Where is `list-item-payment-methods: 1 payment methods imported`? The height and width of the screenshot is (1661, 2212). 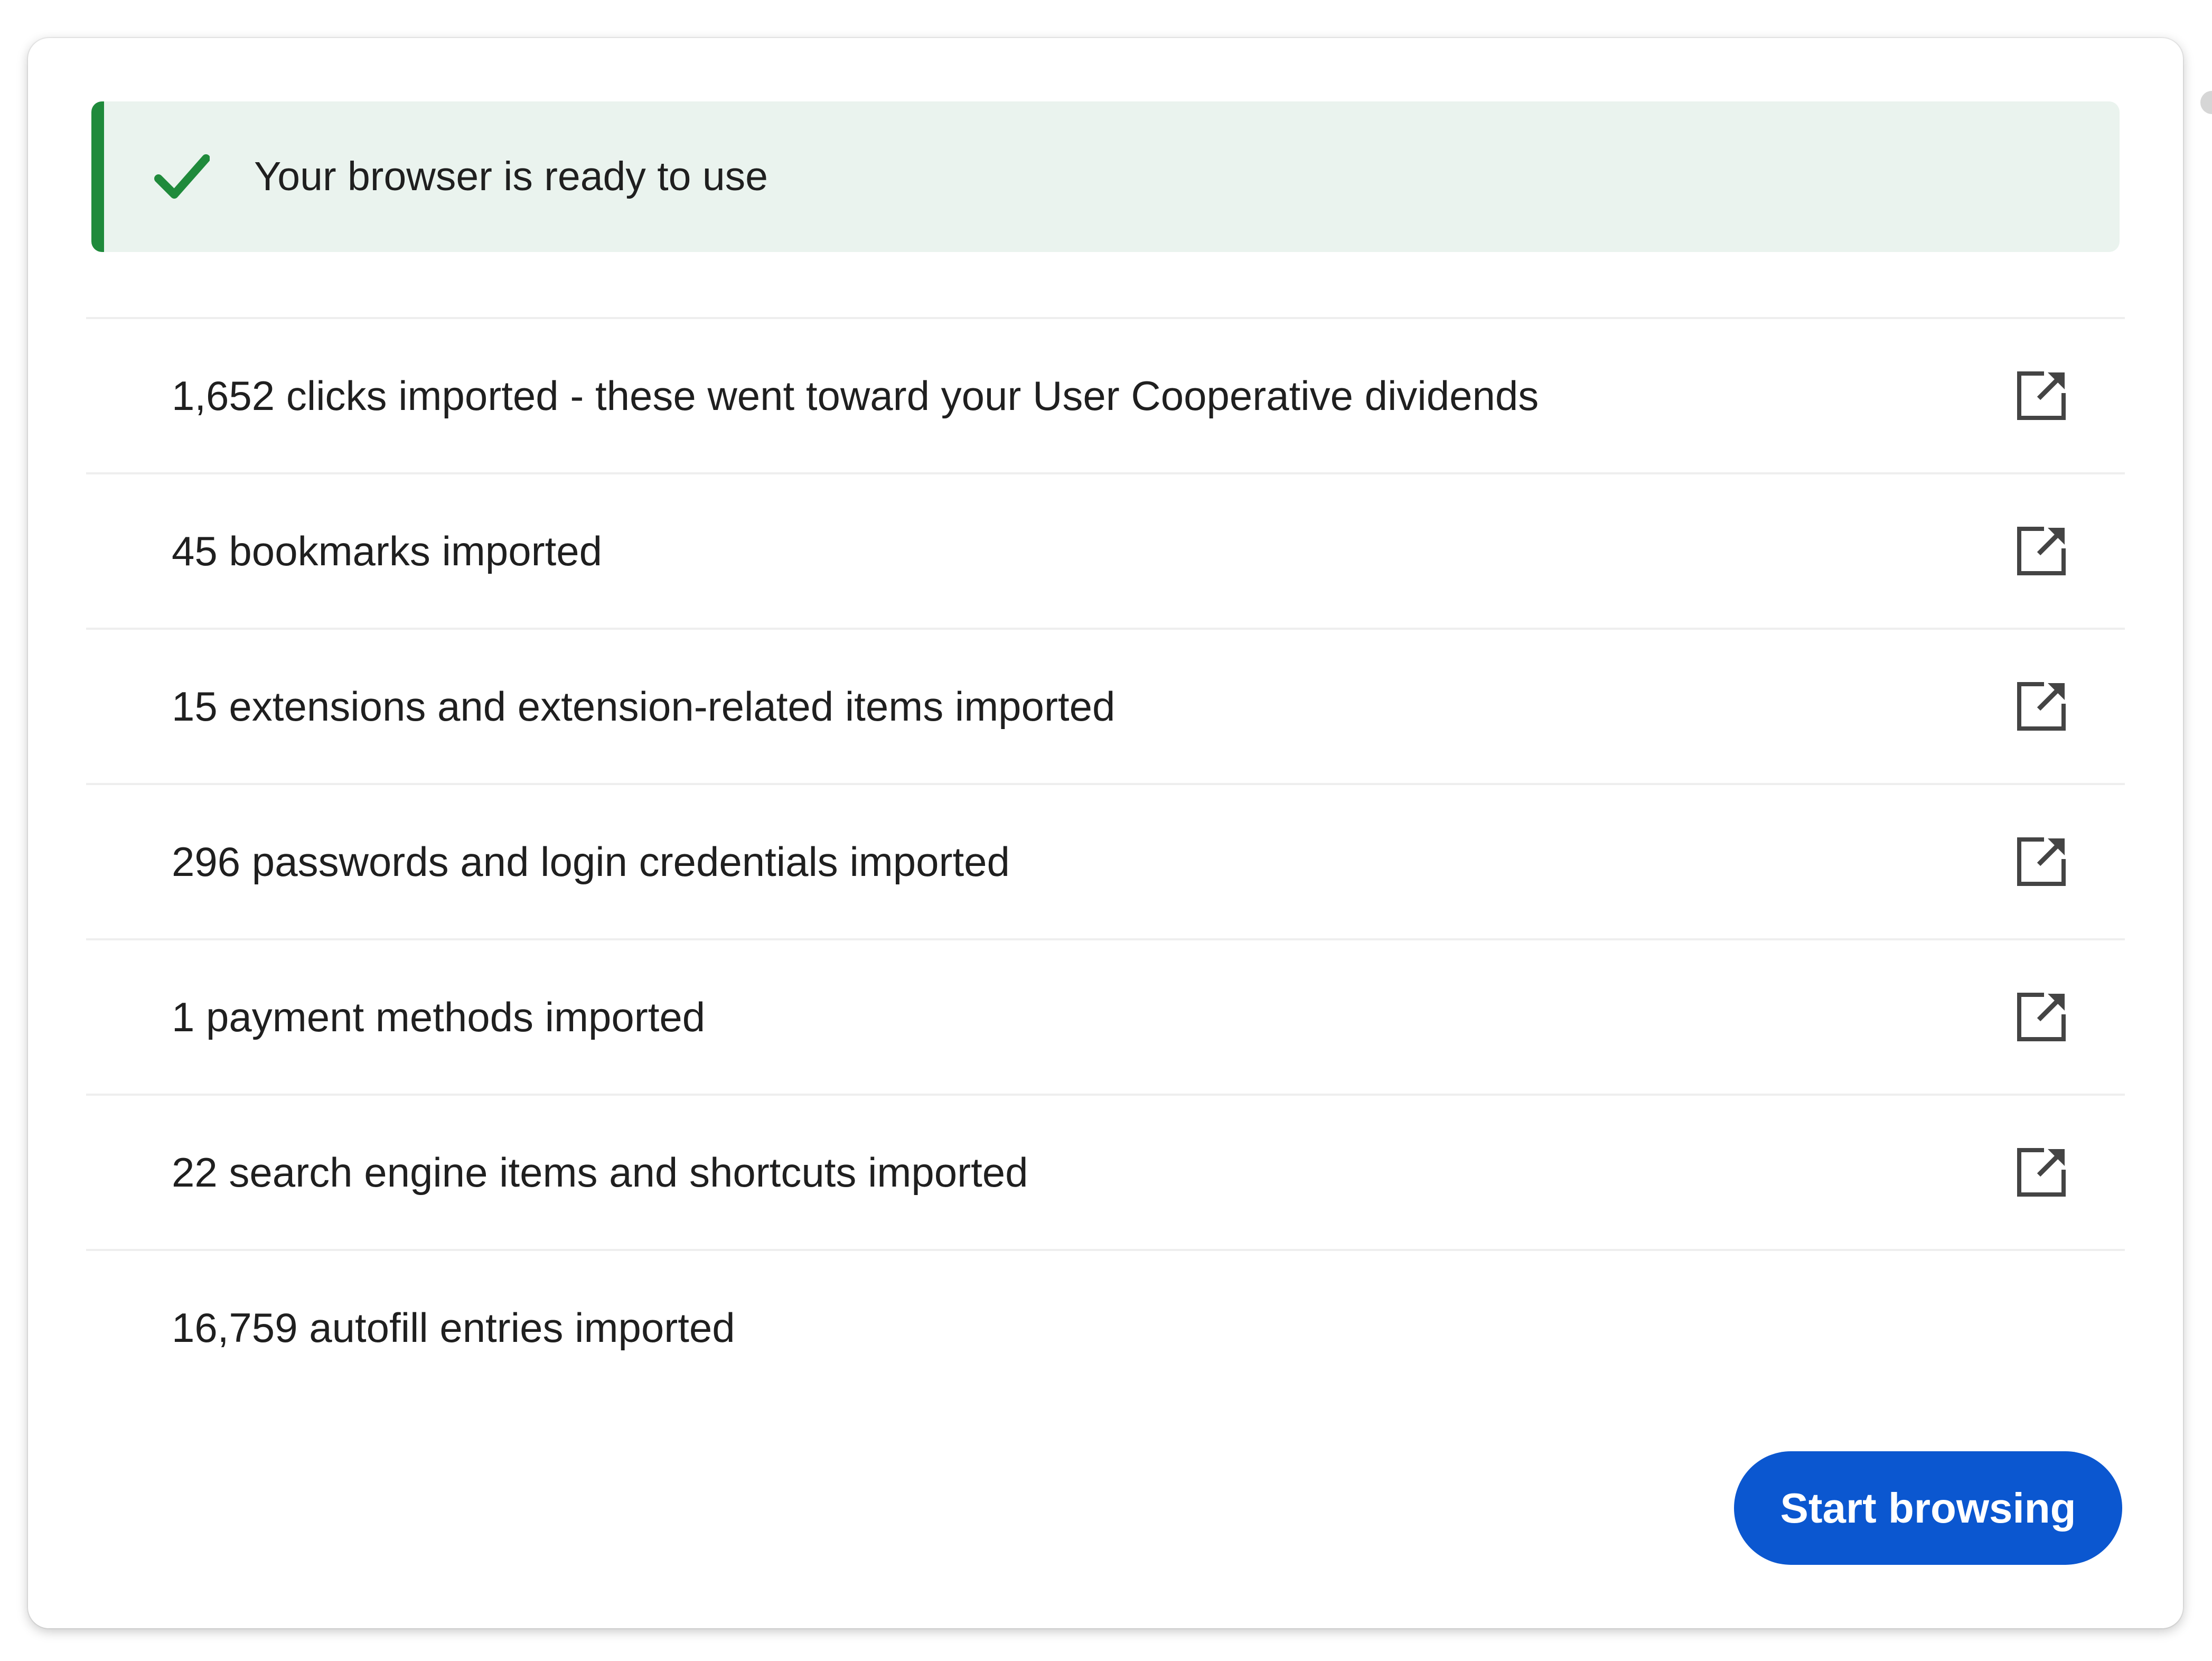
list-item-payment-methods: 1 payment methods imported is located at coordinates (1105, 1016).